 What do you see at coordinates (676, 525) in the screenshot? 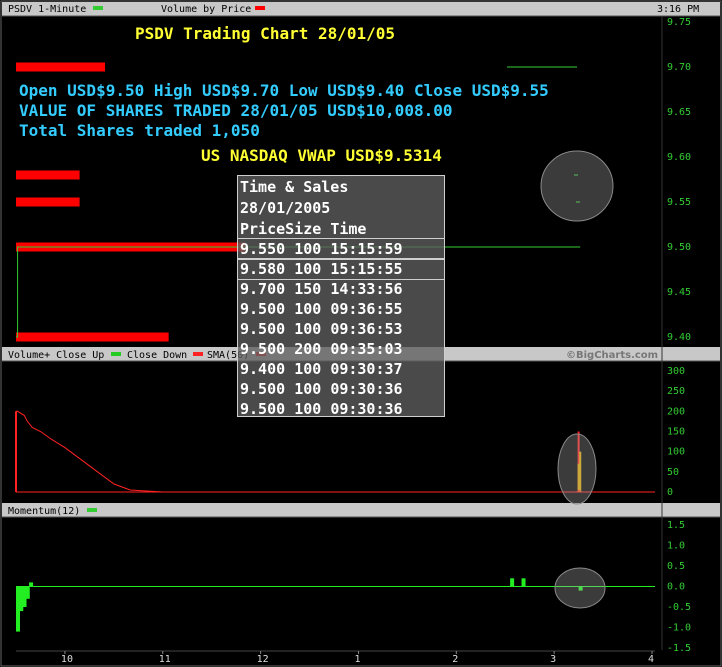
I see `momentum-y-tick-label: 1.5` at bounding box center [676, 525].